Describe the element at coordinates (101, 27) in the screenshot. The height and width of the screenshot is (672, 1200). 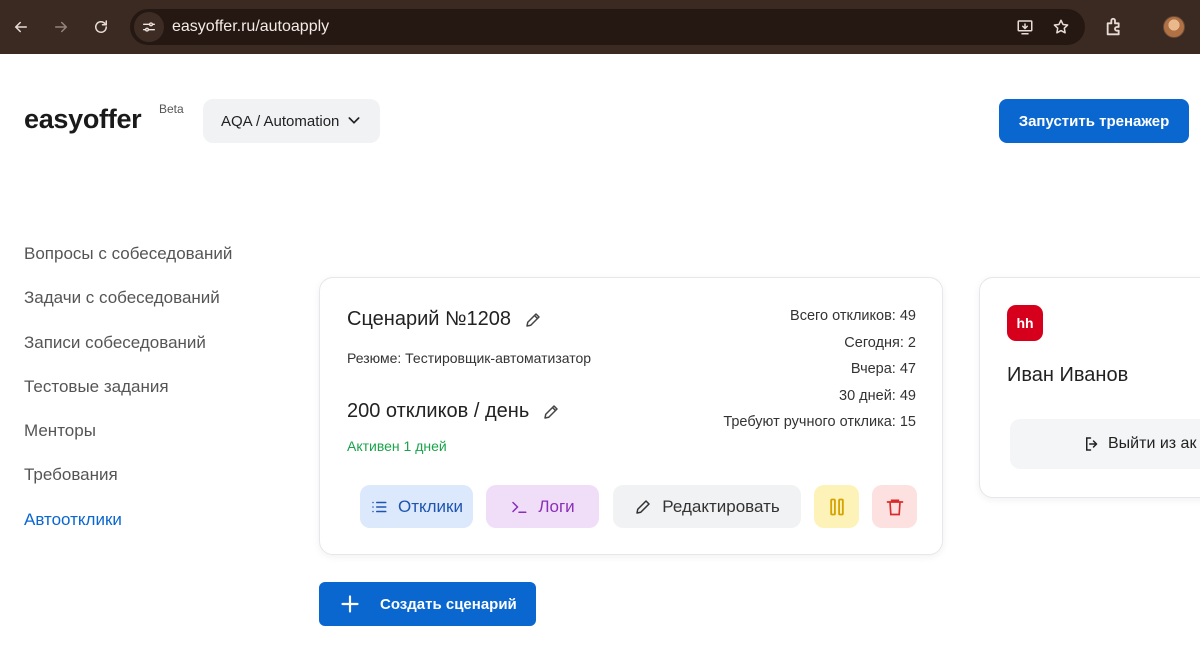
I see `reload-icon` at that location.